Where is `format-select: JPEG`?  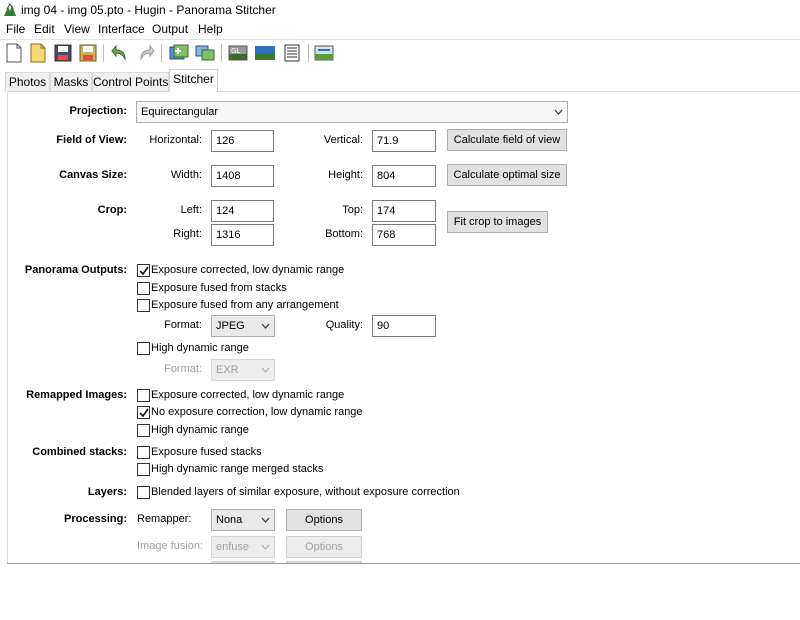
format-select: JPEG is located at coordinates (243, 326).